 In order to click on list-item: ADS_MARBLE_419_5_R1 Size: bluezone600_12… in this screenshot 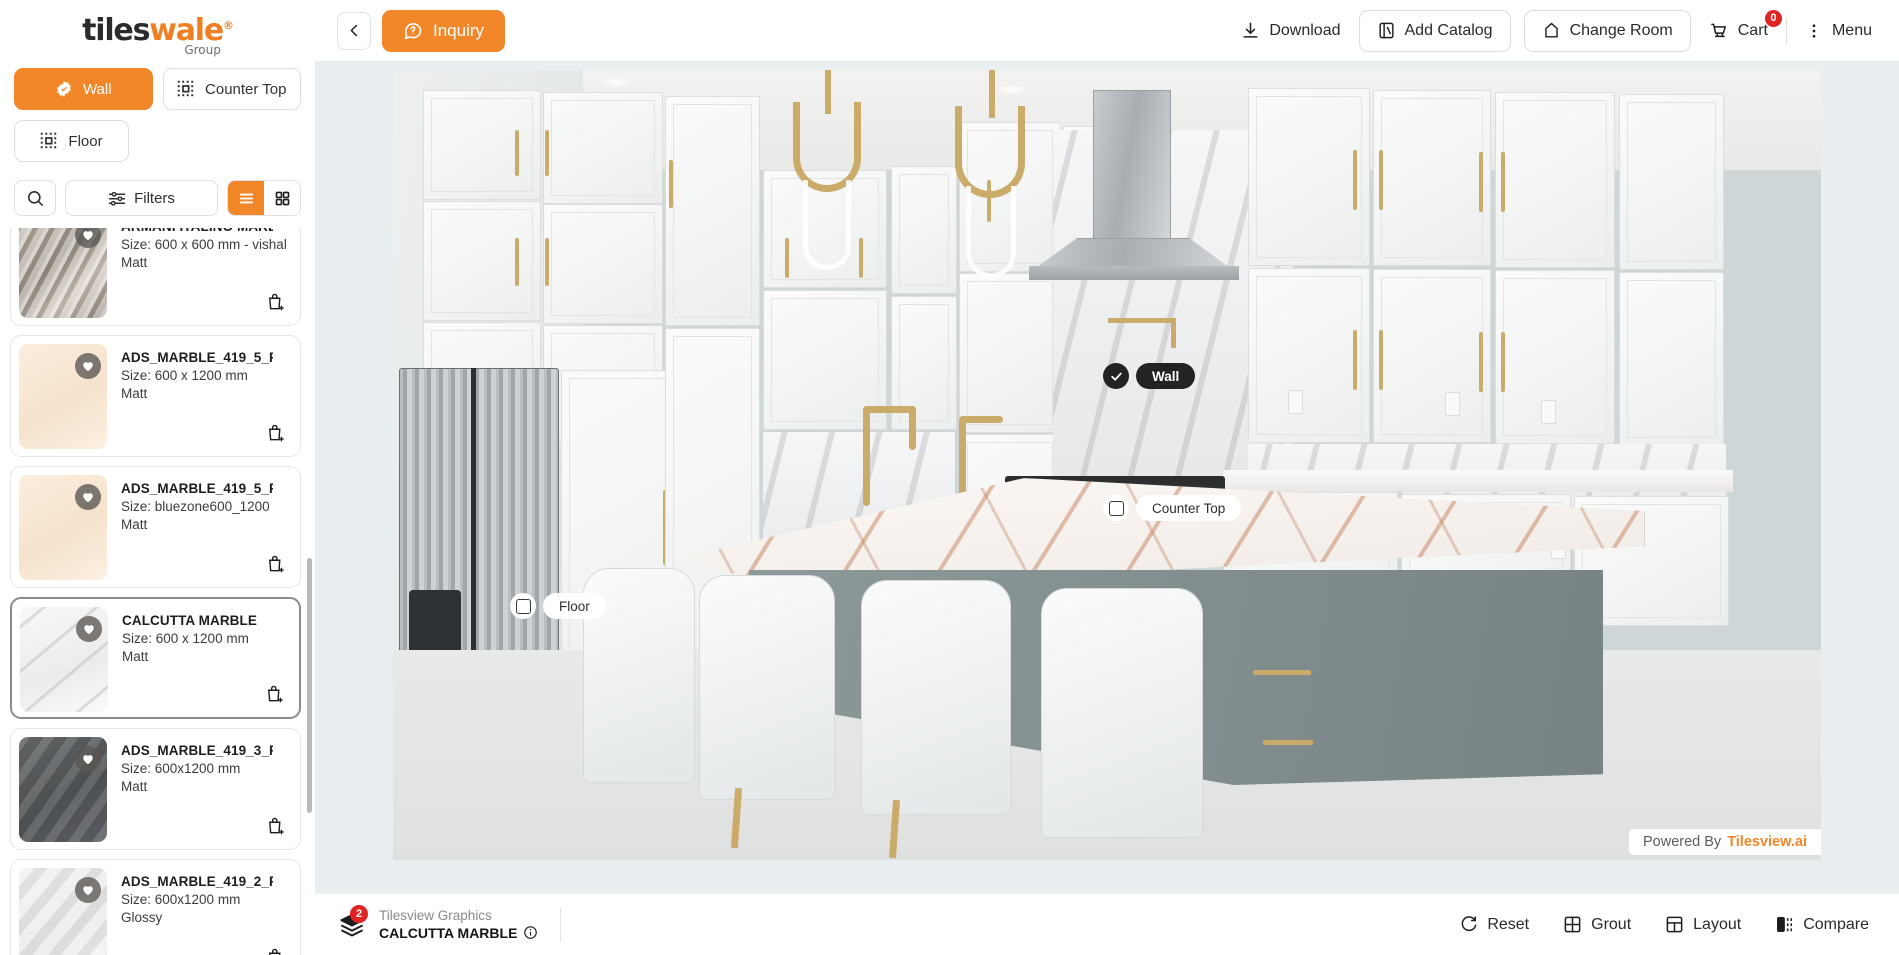, I will do `click(155, 527)`.